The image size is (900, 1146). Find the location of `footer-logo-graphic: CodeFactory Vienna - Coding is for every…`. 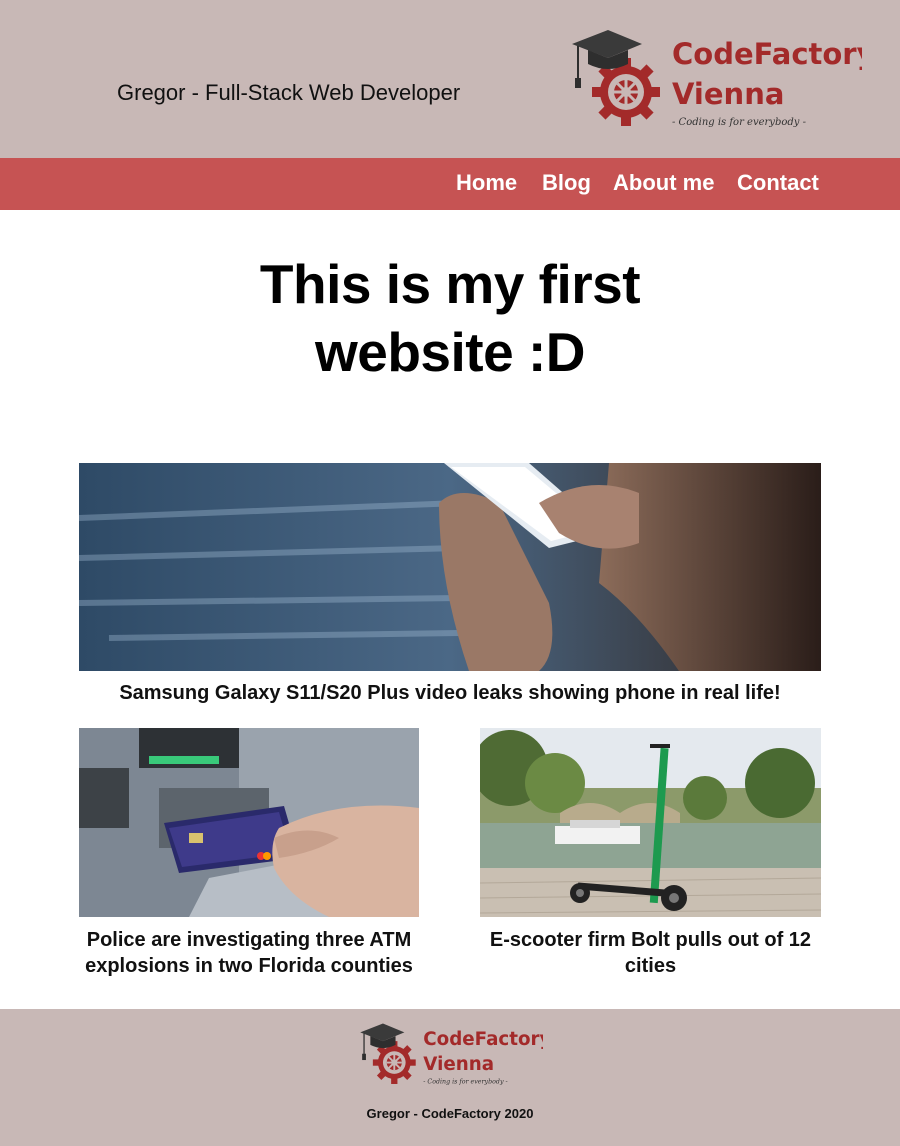

footer-logo-graphic: CodeFactory Vienna - Coding is for every… is located at coordinates (451, 1054).